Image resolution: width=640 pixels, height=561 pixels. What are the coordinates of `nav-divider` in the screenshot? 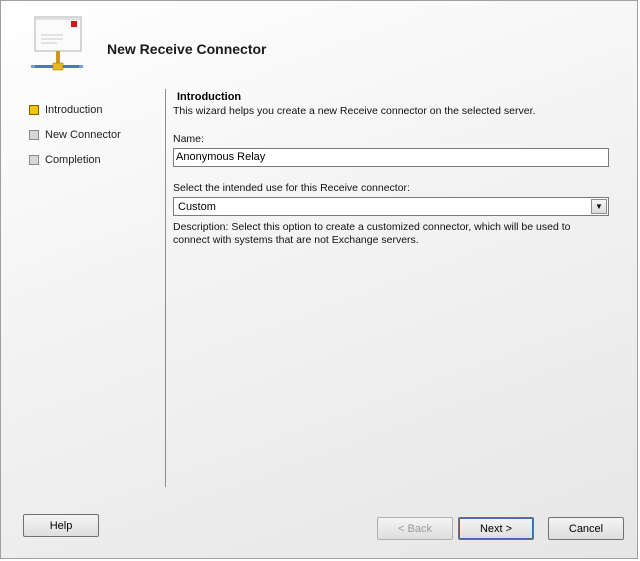 It's located at (165, 288).